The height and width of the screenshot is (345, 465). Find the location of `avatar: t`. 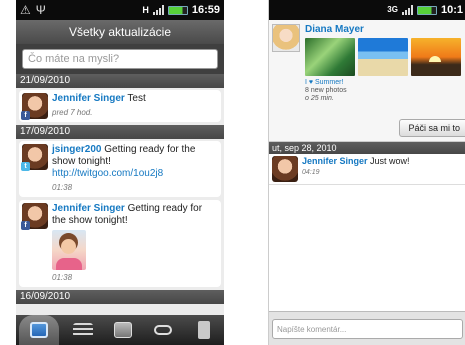

avatar: t is located at coordinates (34, 157).